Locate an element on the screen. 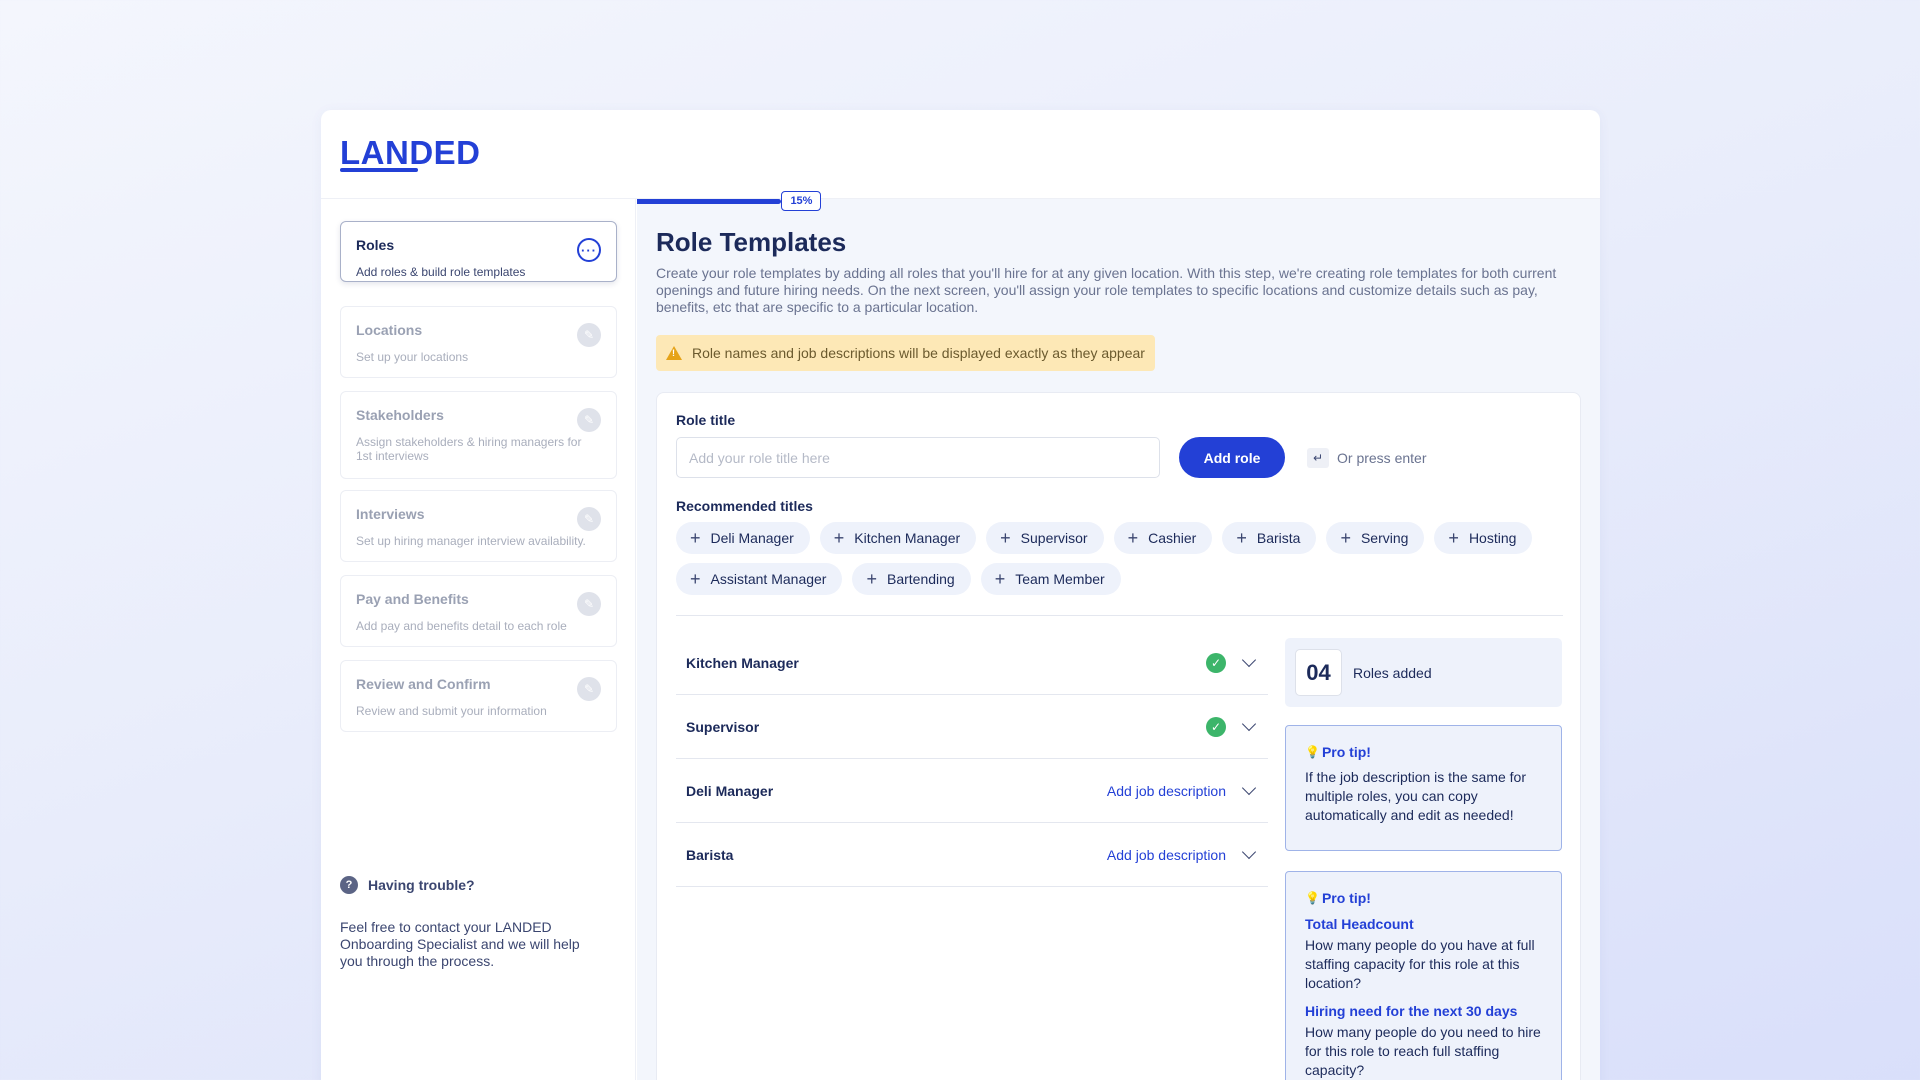 The width and height of the screenshot is (1920, 1080). help-title: Having trouble? is located at coordinates (421, 885).